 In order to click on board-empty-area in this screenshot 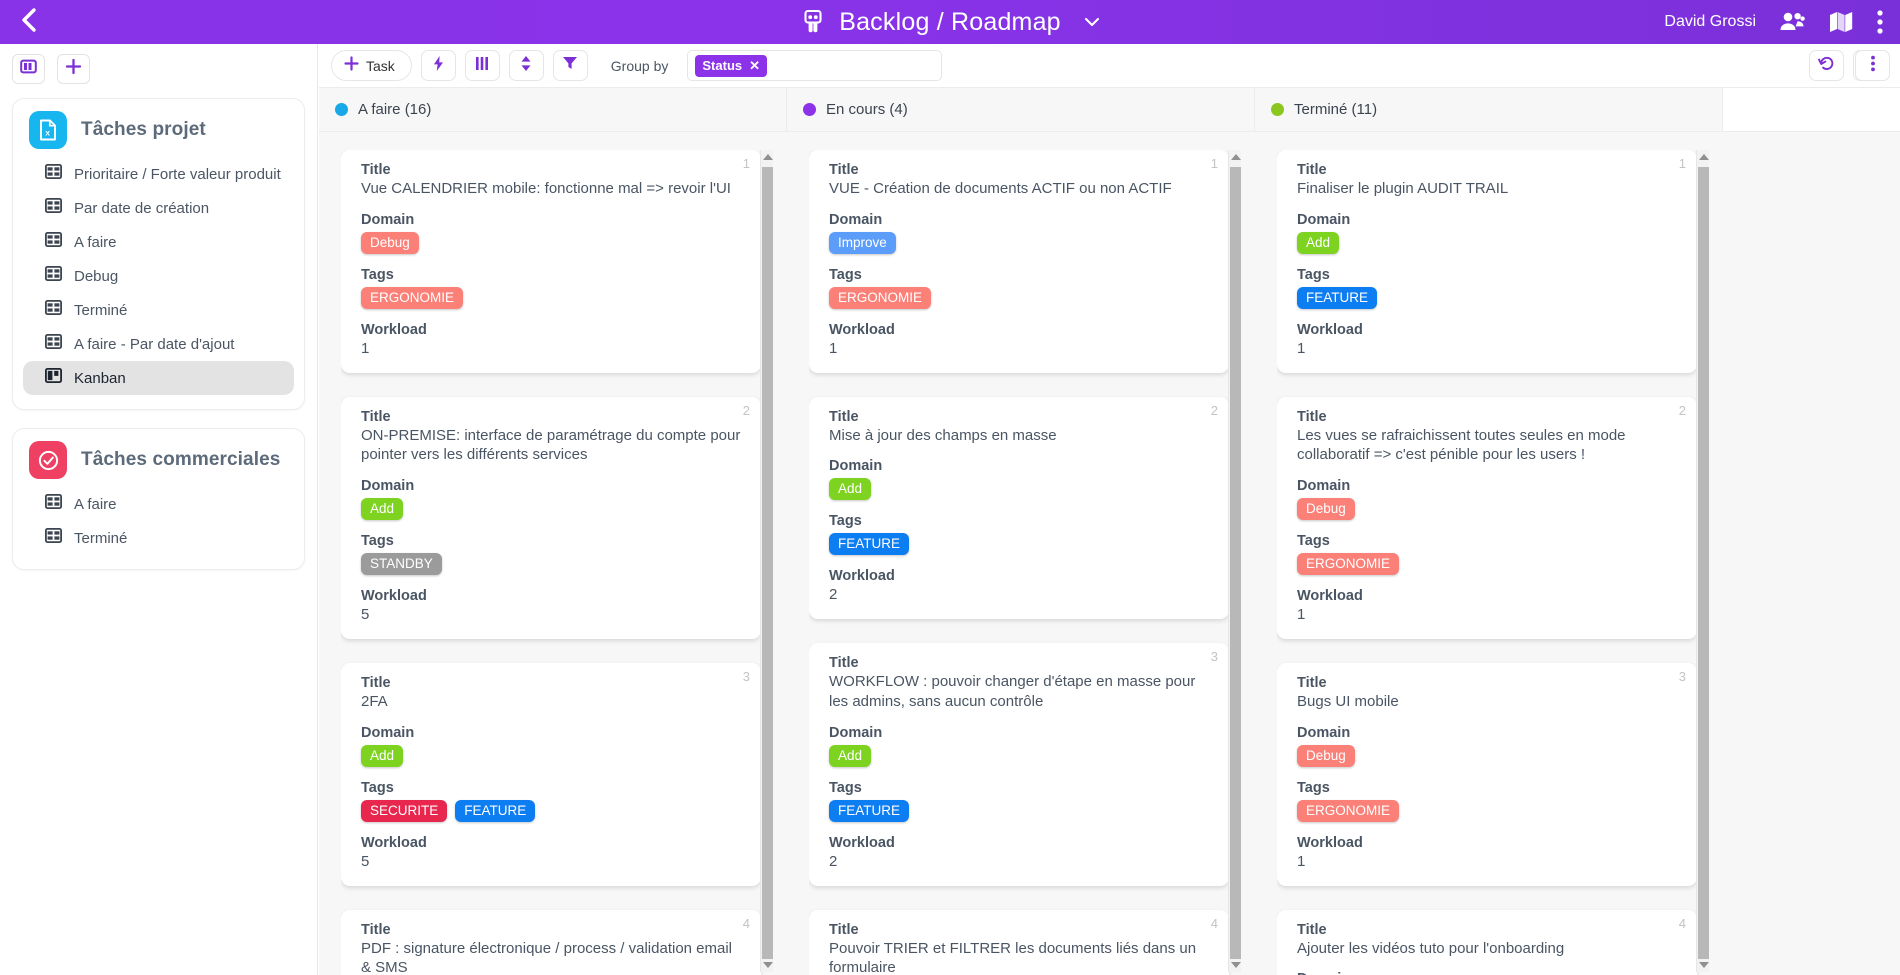, I will do `click(1811, 553)`.